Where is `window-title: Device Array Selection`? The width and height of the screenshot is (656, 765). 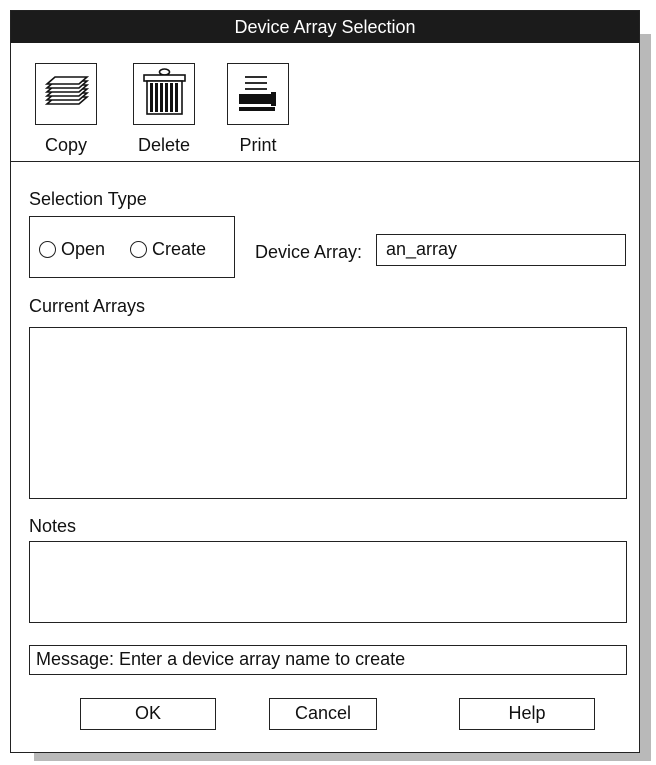 window-title: Device Array Selection is located at coordinates (325, 27).